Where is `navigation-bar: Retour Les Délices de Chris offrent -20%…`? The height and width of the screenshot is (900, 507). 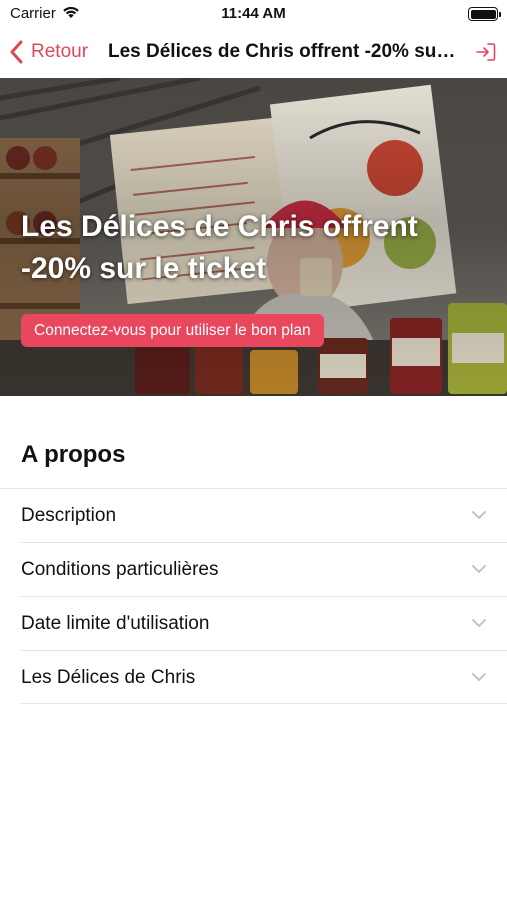
navigation-bar: Retour Les Délices de Chris offrent -20%… is located at coordinates (253, 53).